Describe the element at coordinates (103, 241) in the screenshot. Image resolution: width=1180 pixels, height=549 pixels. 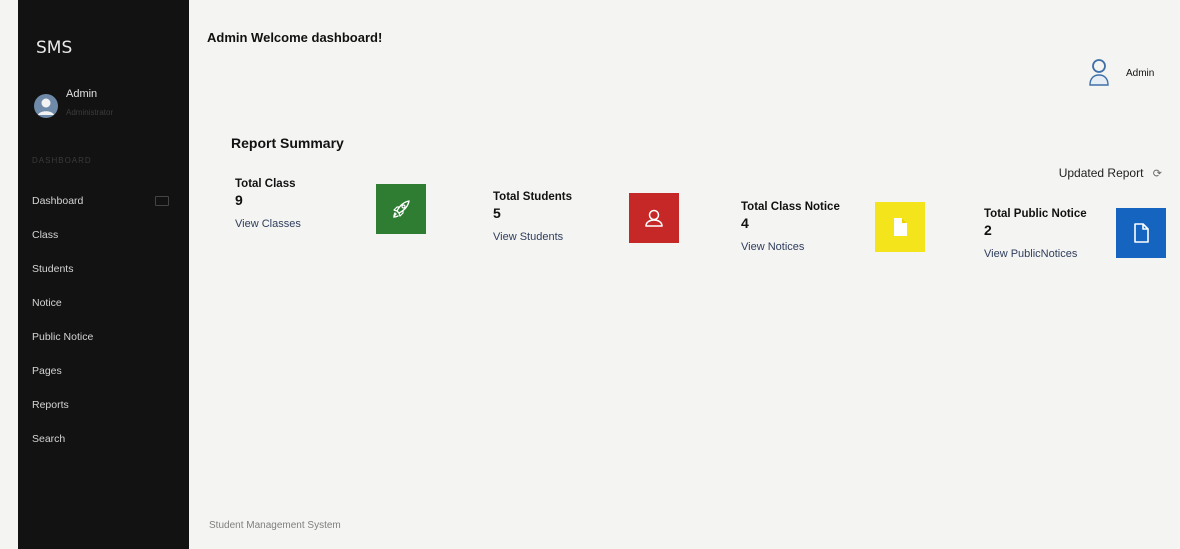
I see `sidebar-item-class: Class` at that location.